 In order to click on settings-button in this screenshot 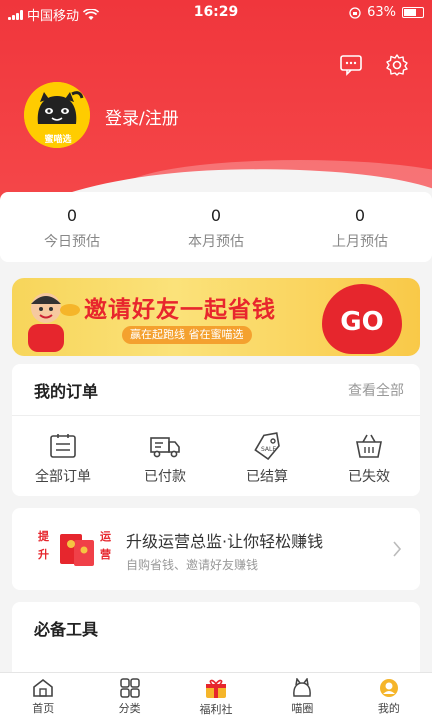, I will do `click(397, 65)`.